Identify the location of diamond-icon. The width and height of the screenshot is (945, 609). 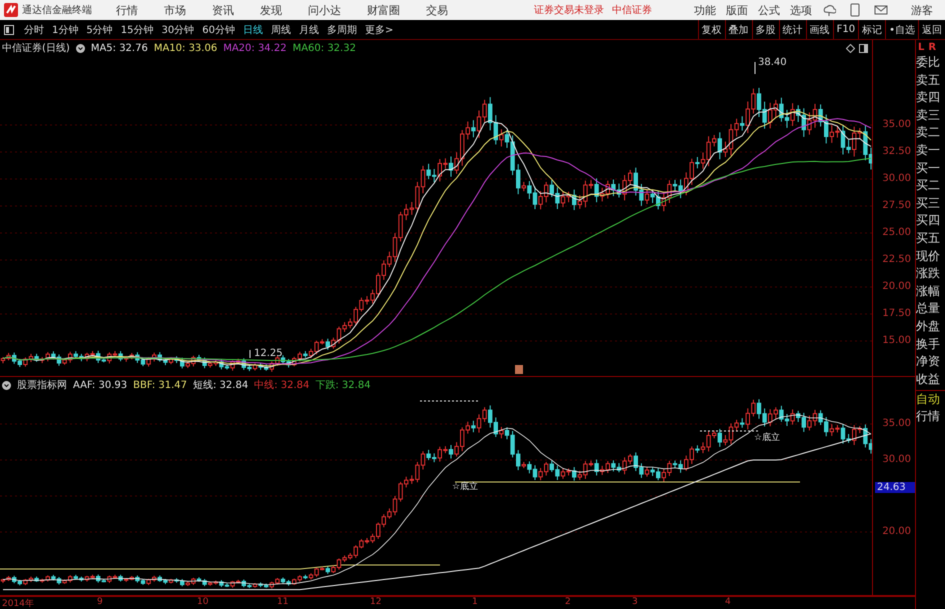
(850, 48).